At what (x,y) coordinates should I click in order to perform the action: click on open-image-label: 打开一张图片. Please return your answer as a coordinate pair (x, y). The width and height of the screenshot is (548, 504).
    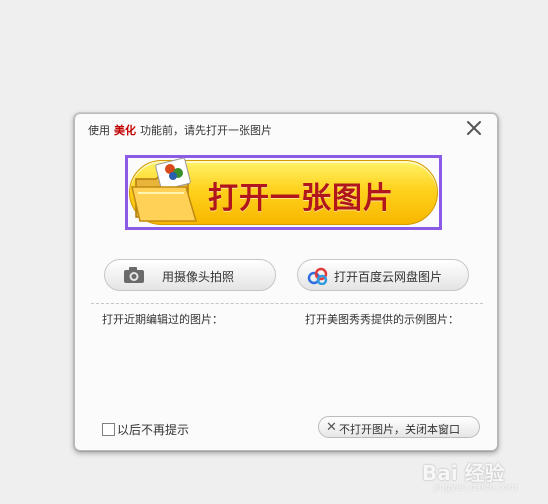
    Looking at the image, I should click on (301, 198).